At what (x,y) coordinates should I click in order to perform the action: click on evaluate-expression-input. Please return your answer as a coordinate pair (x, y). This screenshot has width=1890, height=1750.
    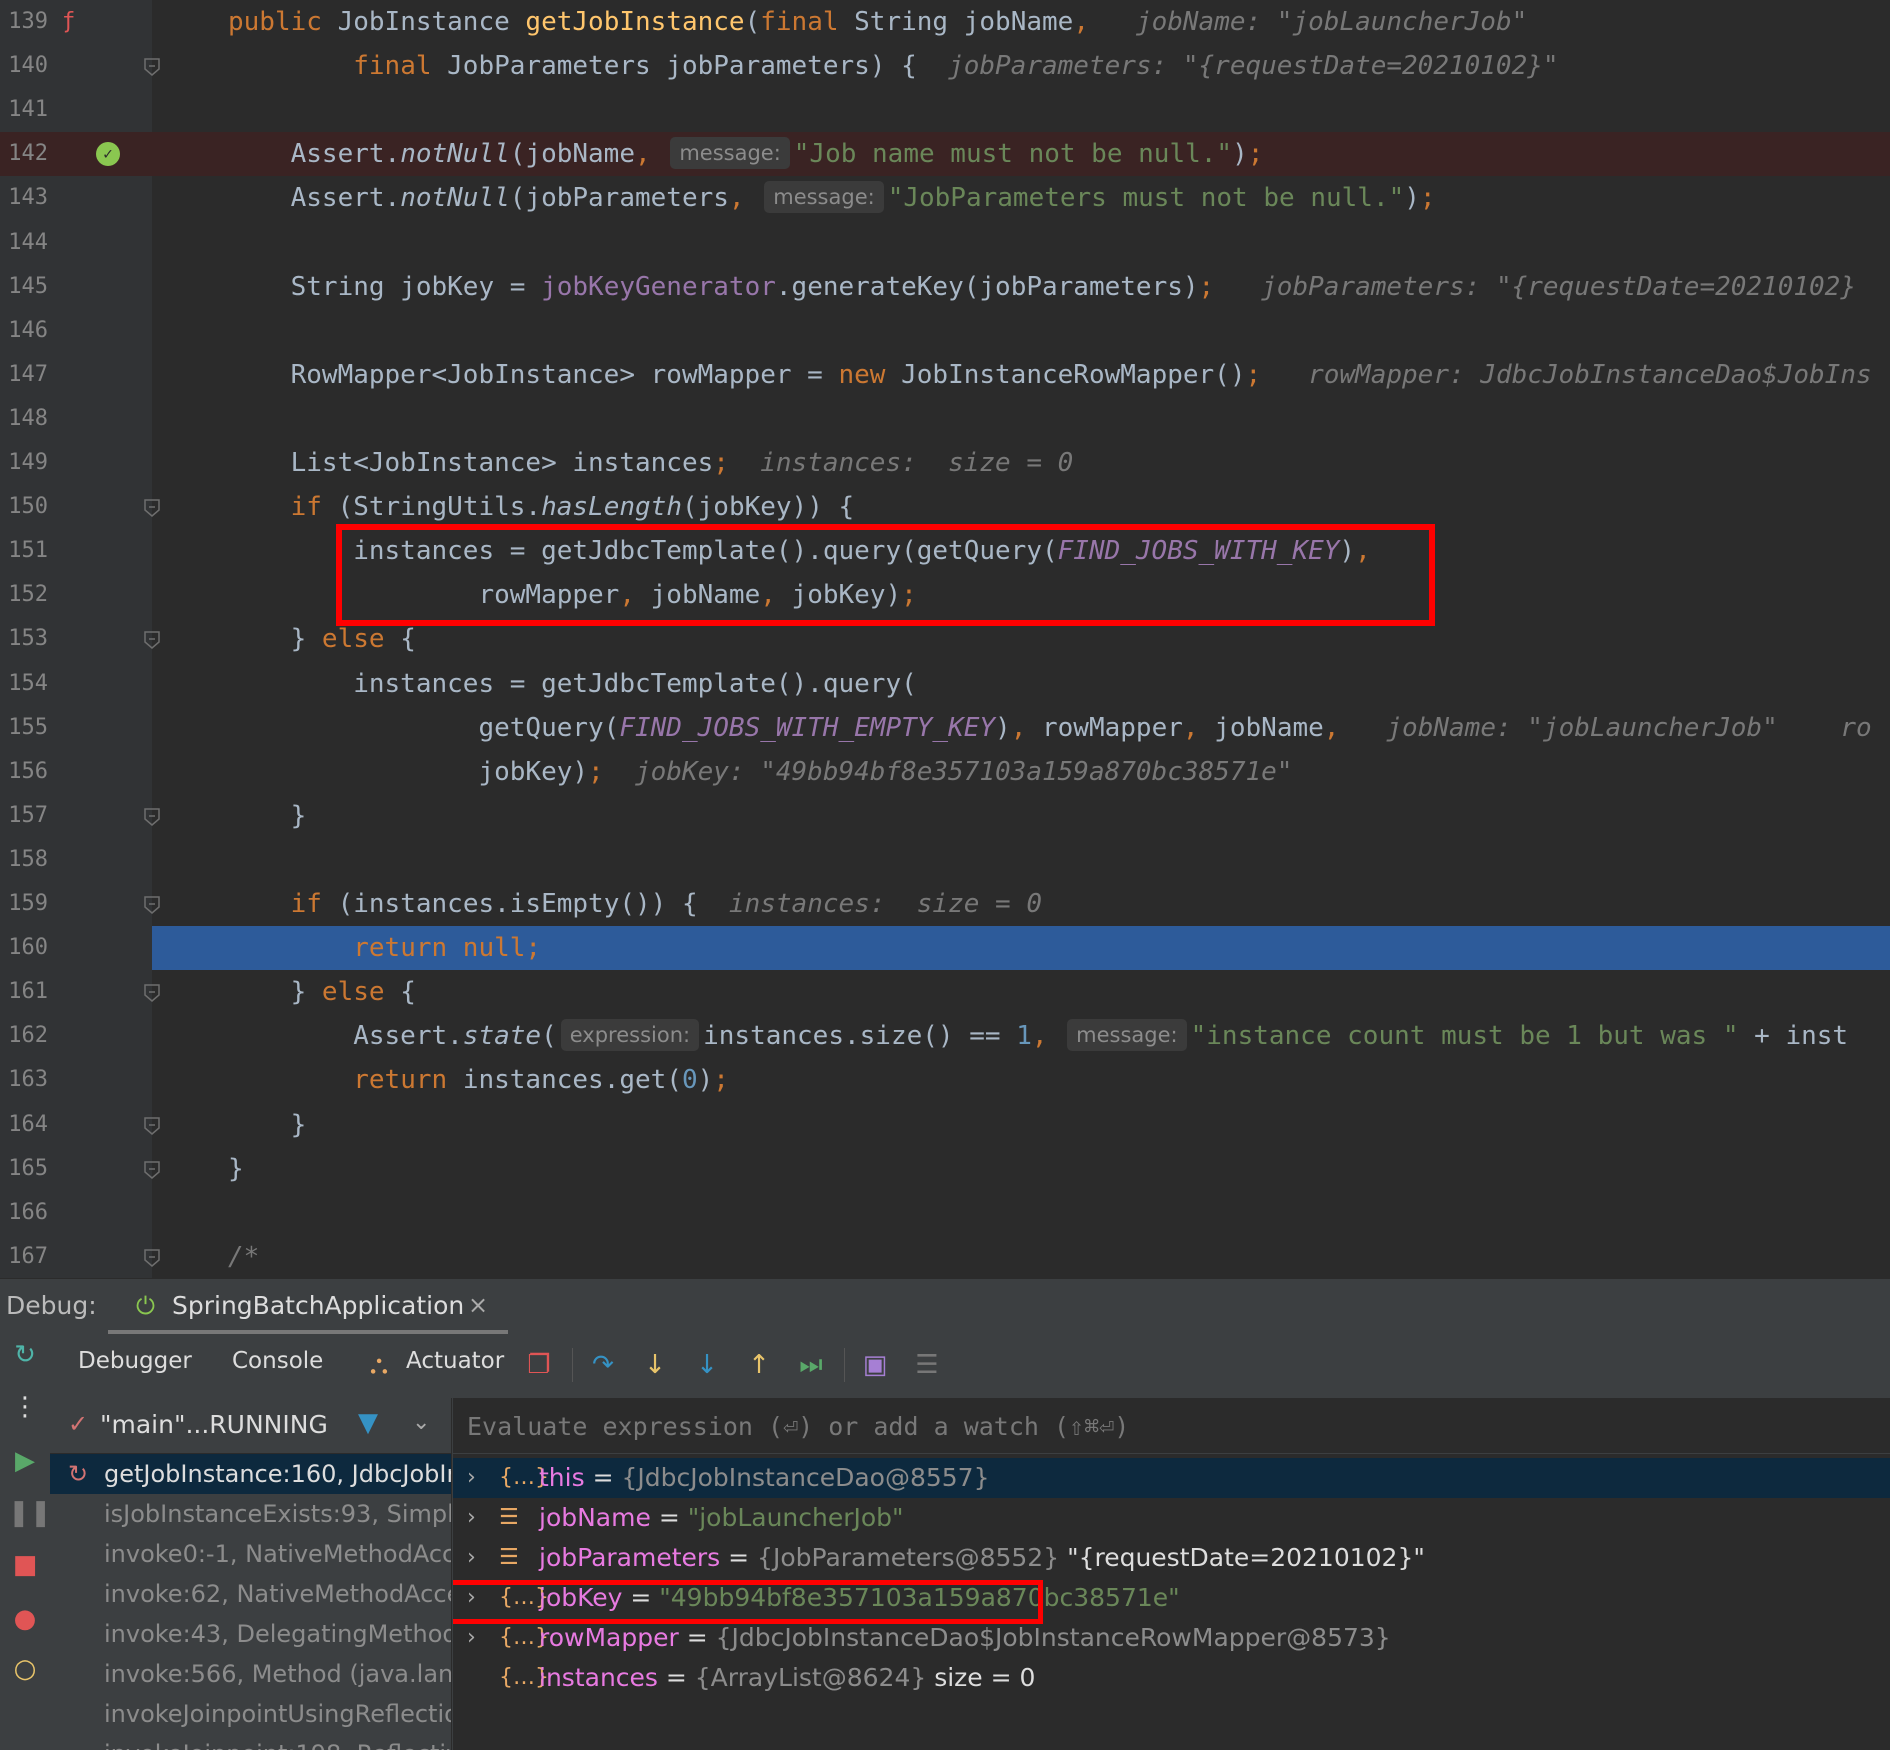
    Looking at the image, I should click on (1167, 1426).